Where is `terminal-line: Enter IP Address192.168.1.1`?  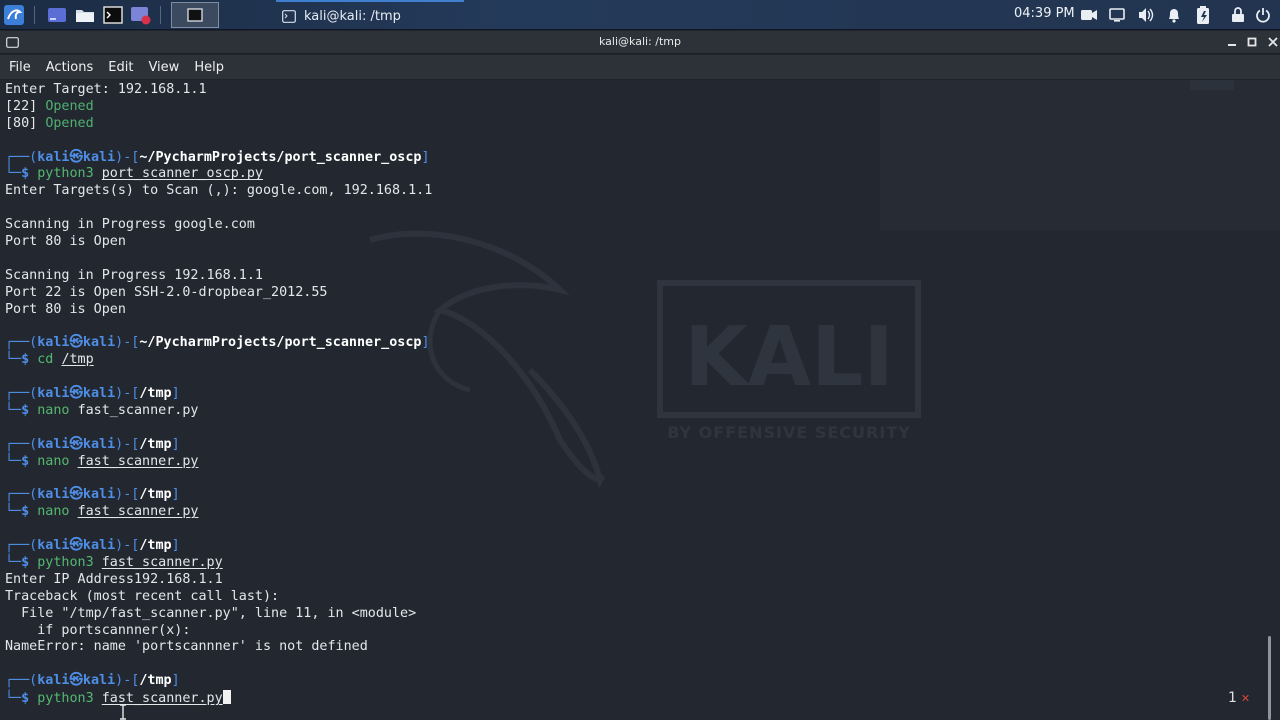
terminal-line: Enter IP Address192.168.1.1 is located at coordinates (114, 579).